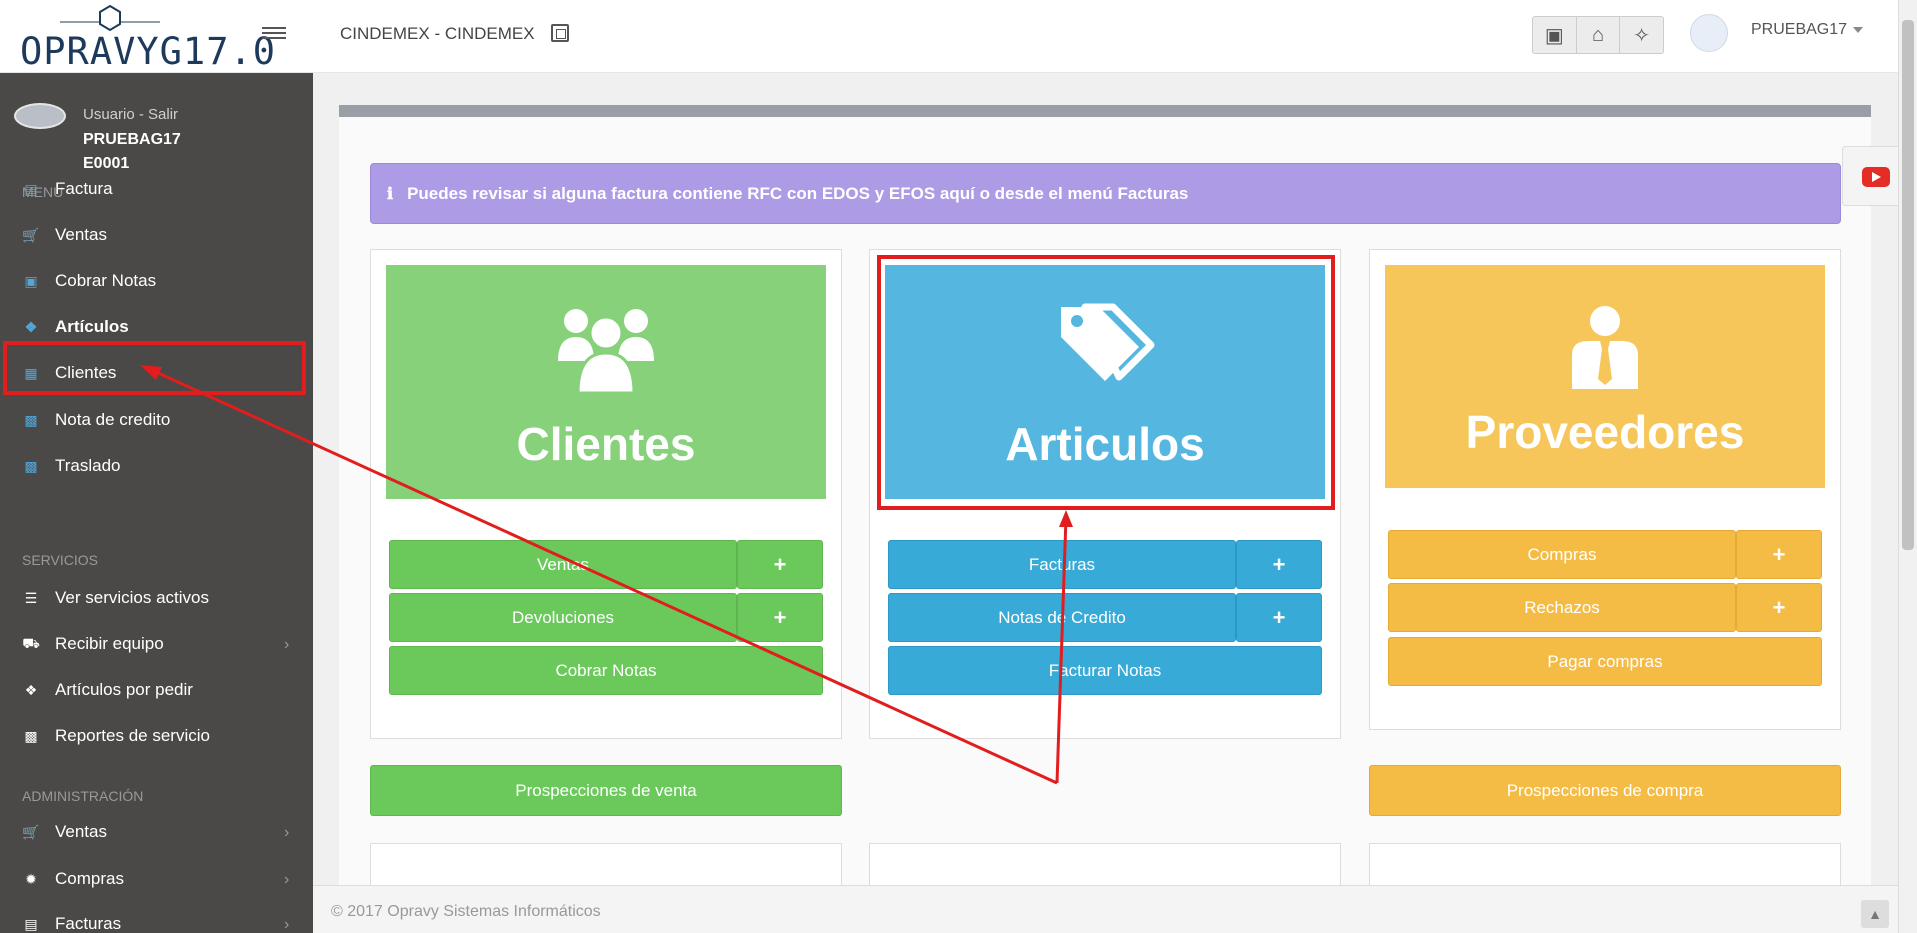  I want to click on briefcase-icon: ▣, so click(1555, 35).